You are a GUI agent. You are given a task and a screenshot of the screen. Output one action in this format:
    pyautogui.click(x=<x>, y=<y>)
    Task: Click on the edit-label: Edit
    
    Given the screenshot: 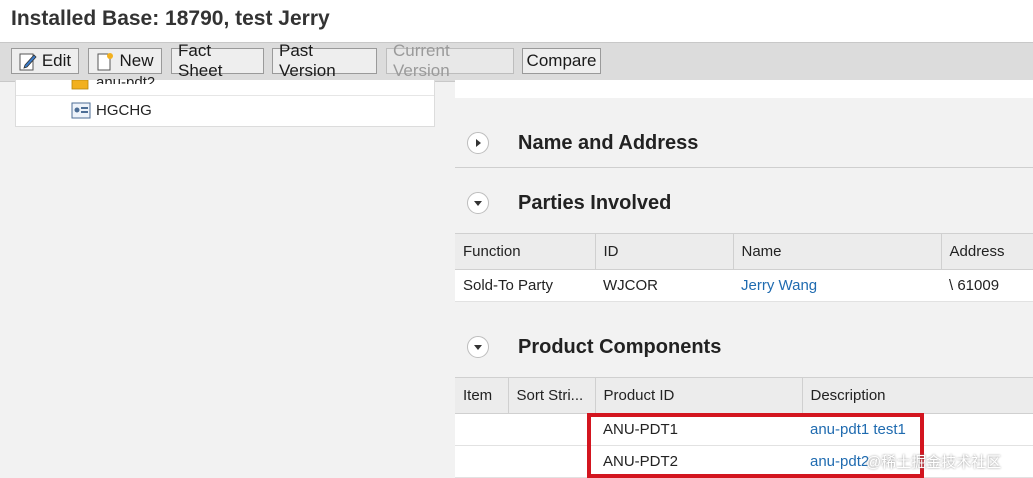 What is the action you would take?
    pyautogui.click(x=56, y=60)
    